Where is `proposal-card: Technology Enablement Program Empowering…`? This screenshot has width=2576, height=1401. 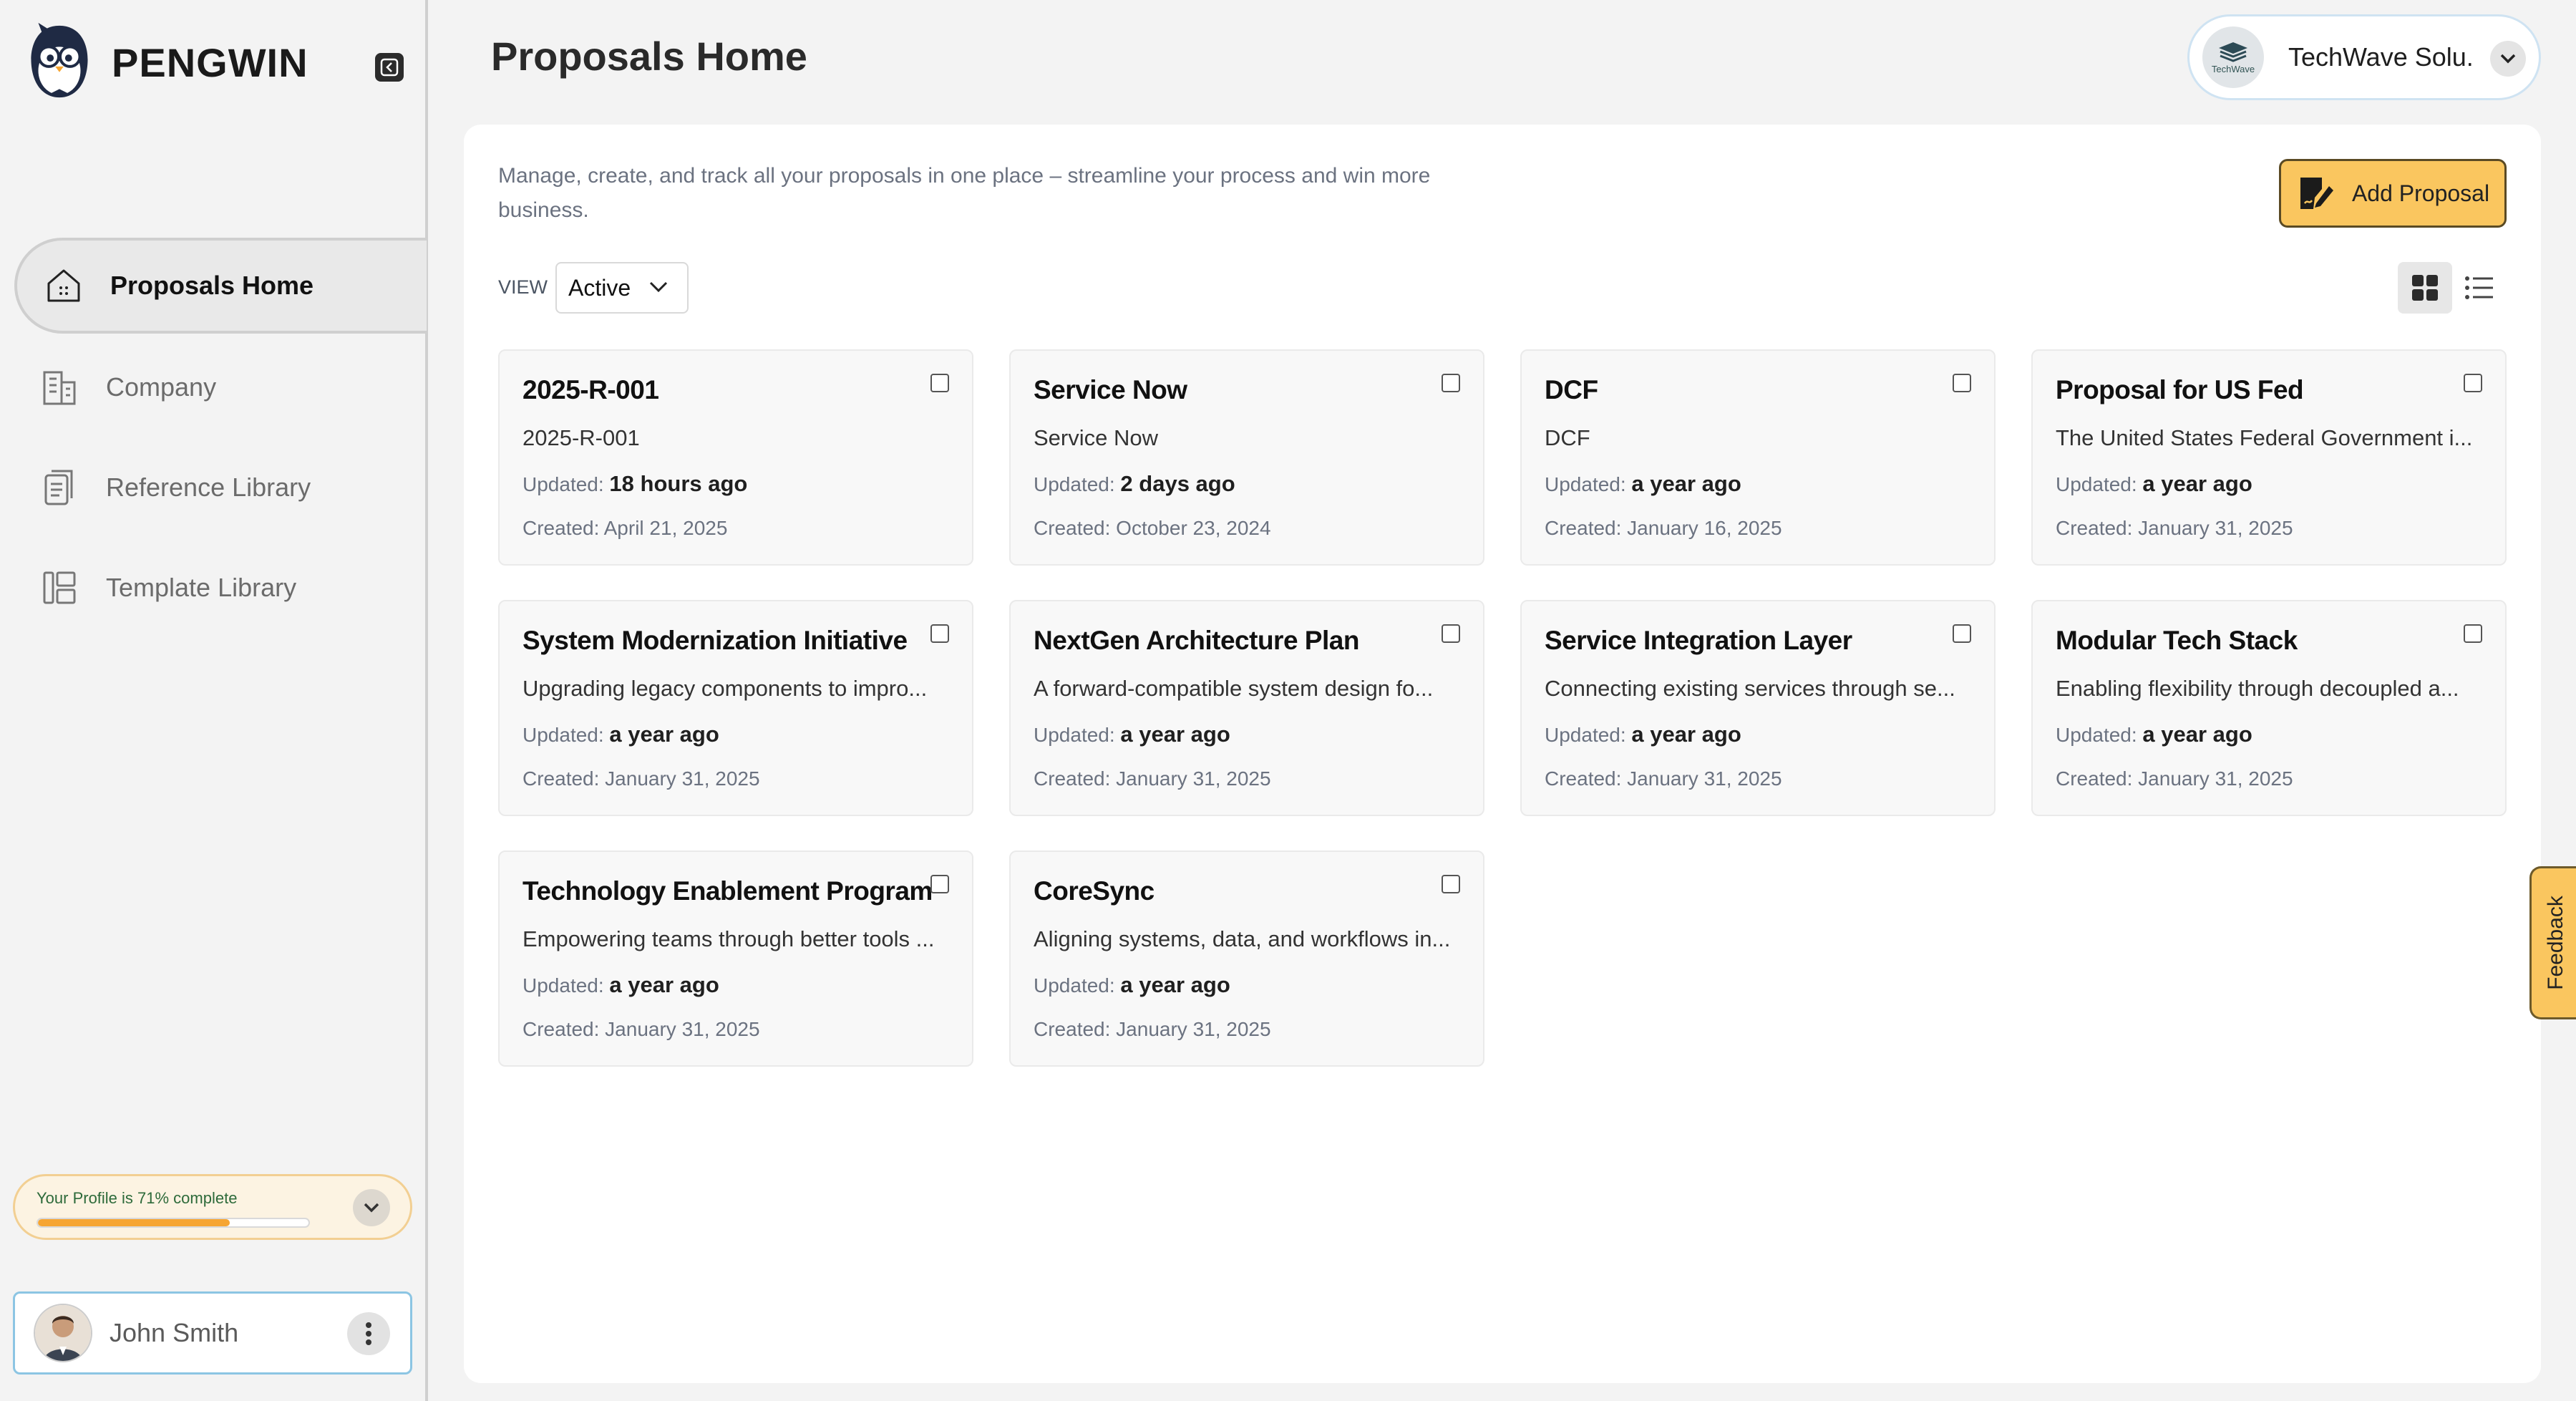 proposal-card: Technology Enablement Program Empowering… is located at coordinates (735, 958).